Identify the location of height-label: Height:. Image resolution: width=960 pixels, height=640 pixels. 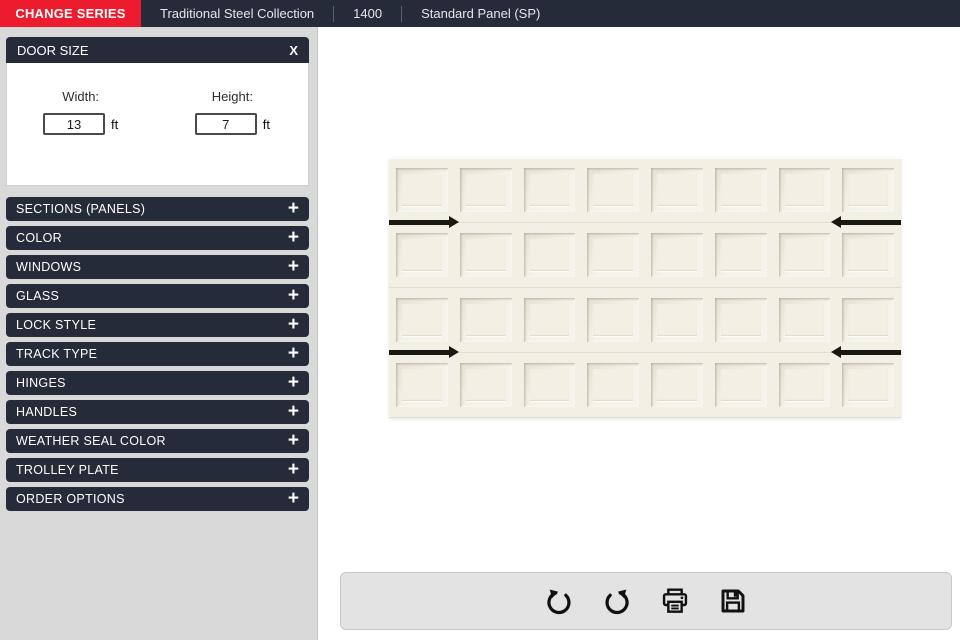
(232, 96).